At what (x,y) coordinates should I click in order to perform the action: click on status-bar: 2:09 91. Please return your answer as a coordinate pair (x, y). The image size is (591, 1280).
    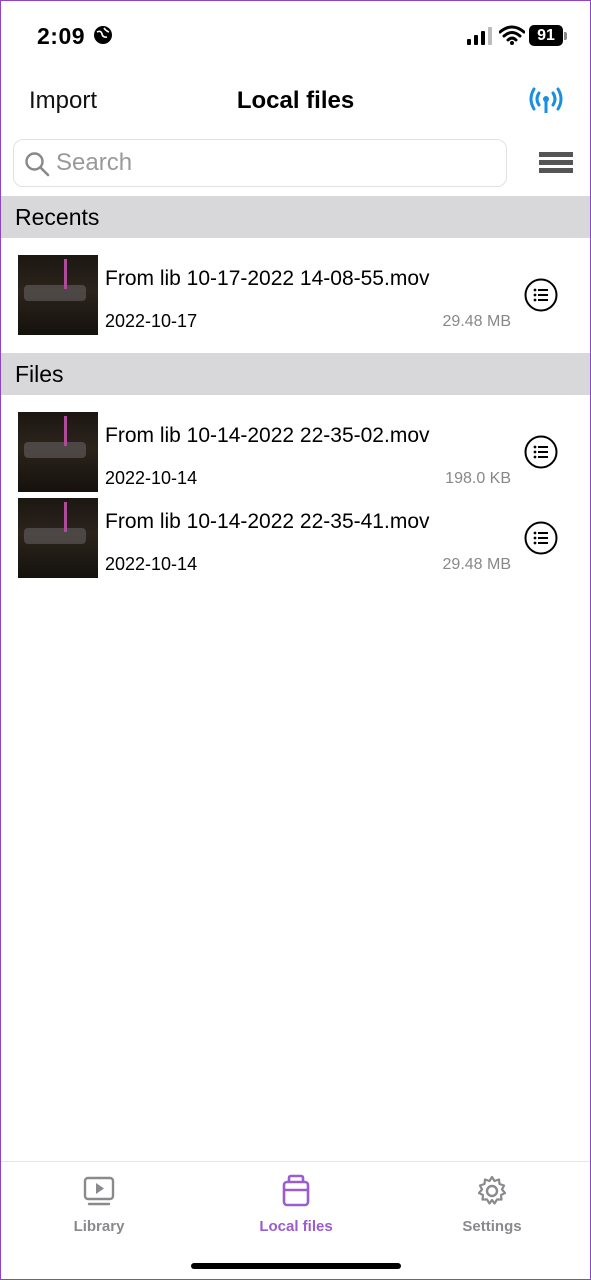
    Looking at the image, I should click on (295, 36).